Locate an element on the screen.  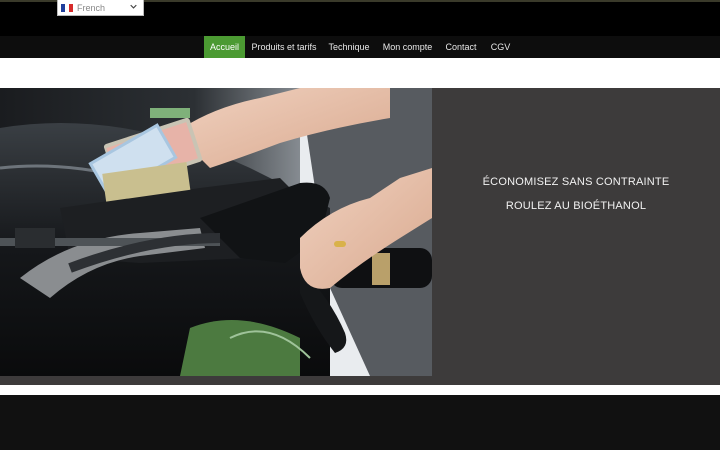
hero-headline: ÉCONOMISEZ SANS CONTRAINTE is located at coordinates (576, 182).